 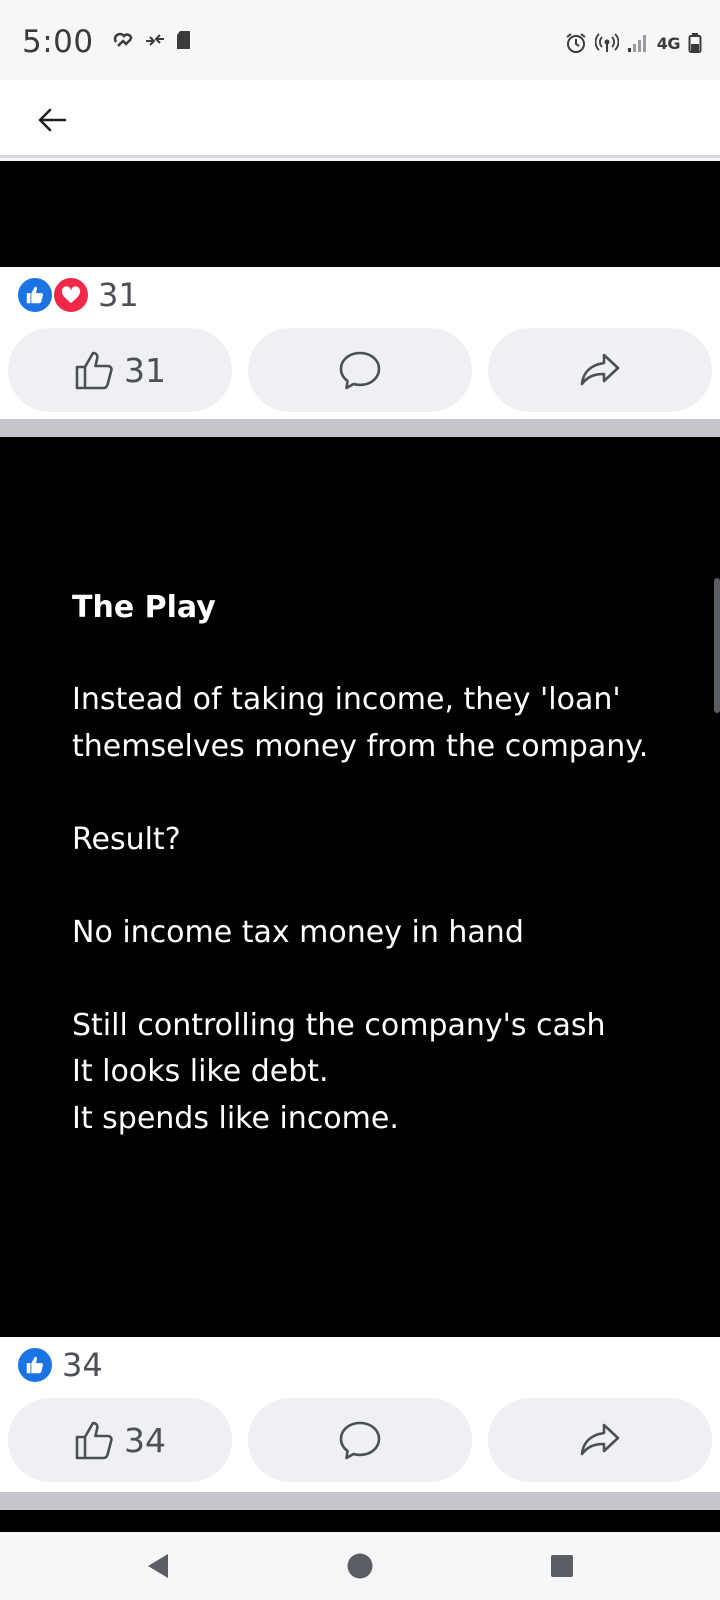 What do you see at coordinates (120, 1440) in the screenshot?
I see `post-2-like-button: 34` at bounding box center [120, 1440].